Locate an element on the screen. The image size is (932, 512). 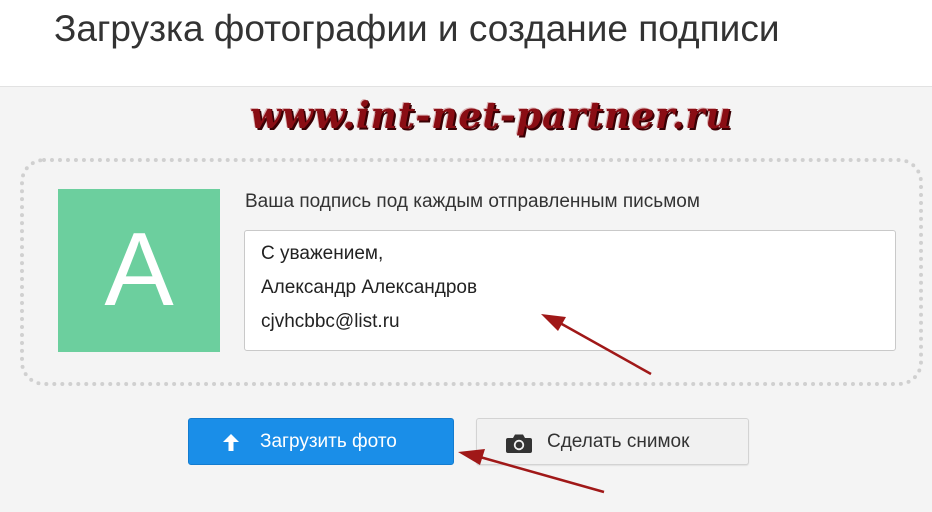
avatar-letter: A is located at coordinates (139, 270).